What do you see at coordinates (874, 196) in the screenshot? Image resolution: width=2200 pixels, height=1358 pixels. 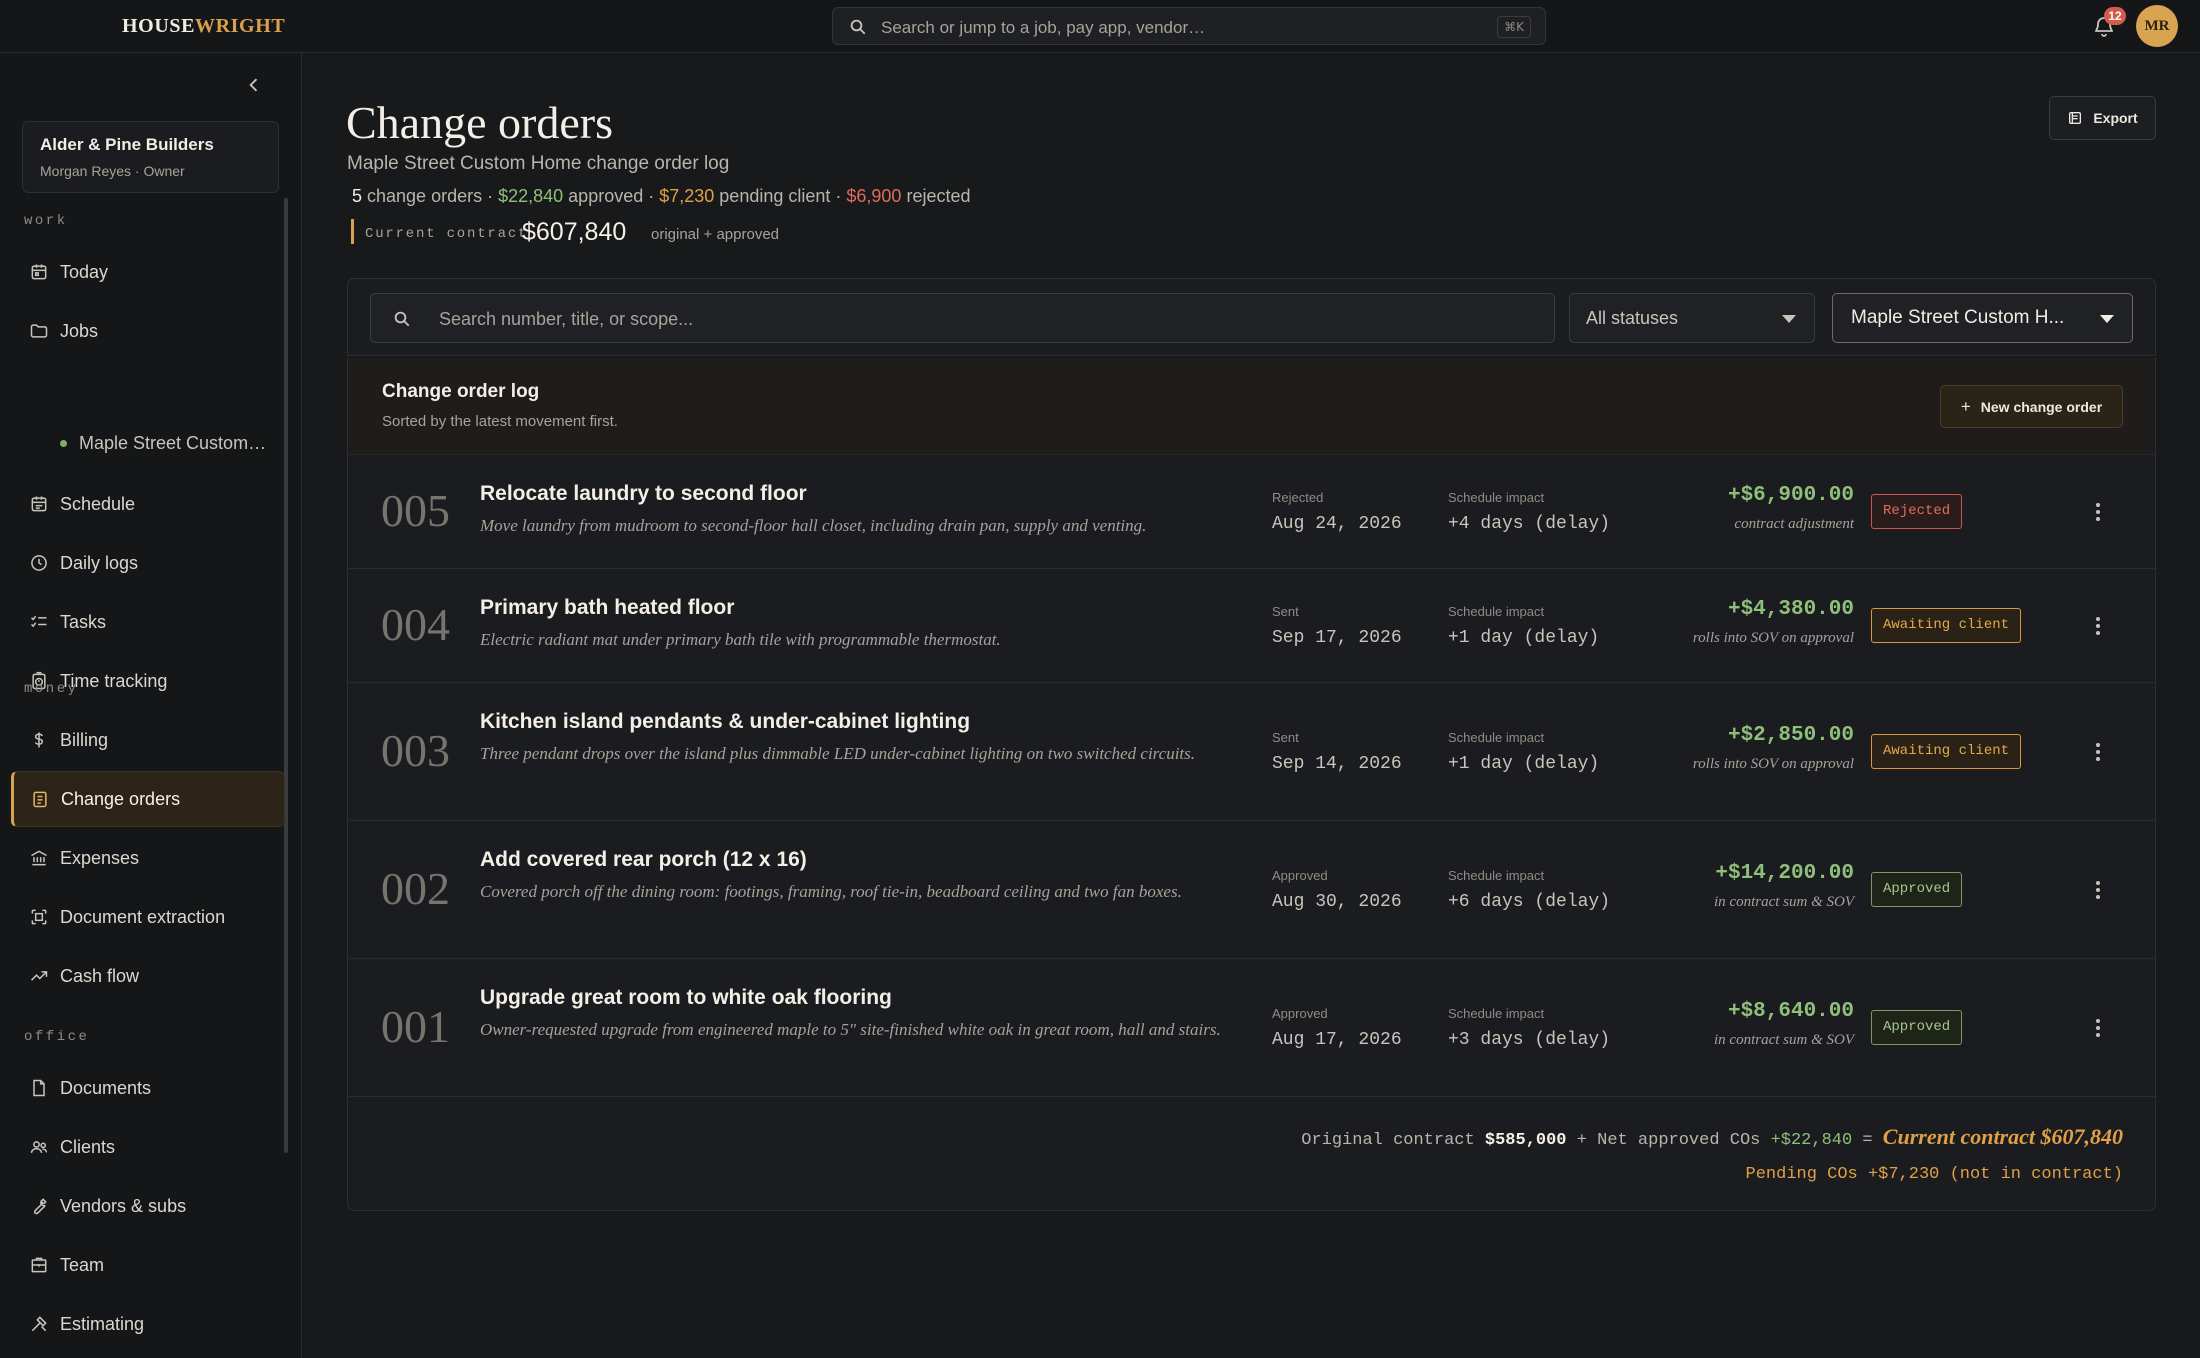 I see `summary-rejected-amount: $6,900` at bounding box center [874, 196].